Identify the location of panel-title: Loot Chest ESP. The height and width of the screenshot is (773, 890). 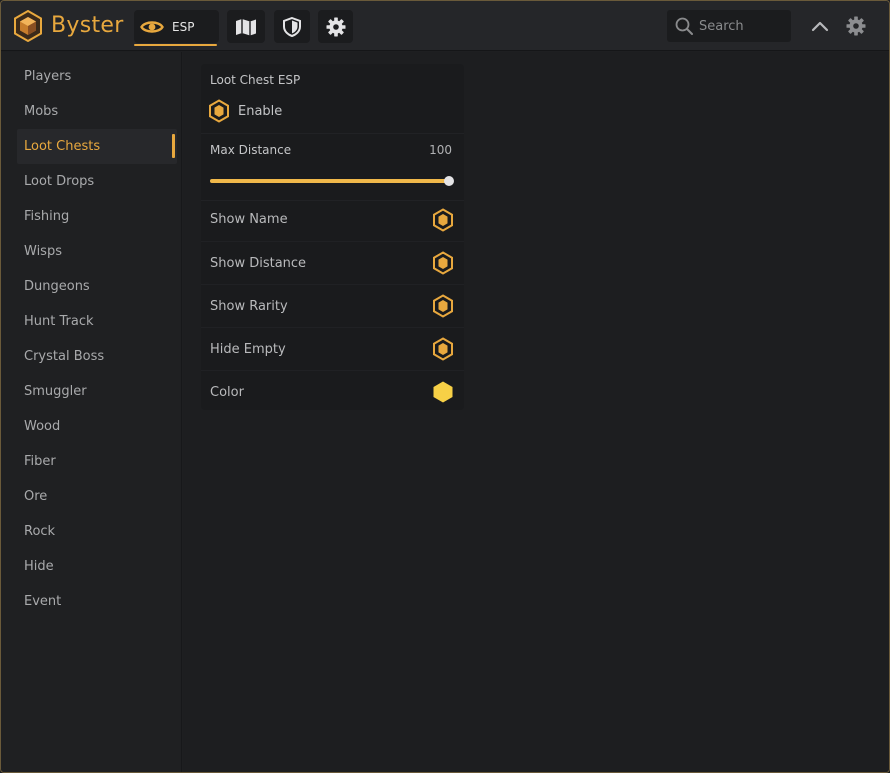
(255, 80).